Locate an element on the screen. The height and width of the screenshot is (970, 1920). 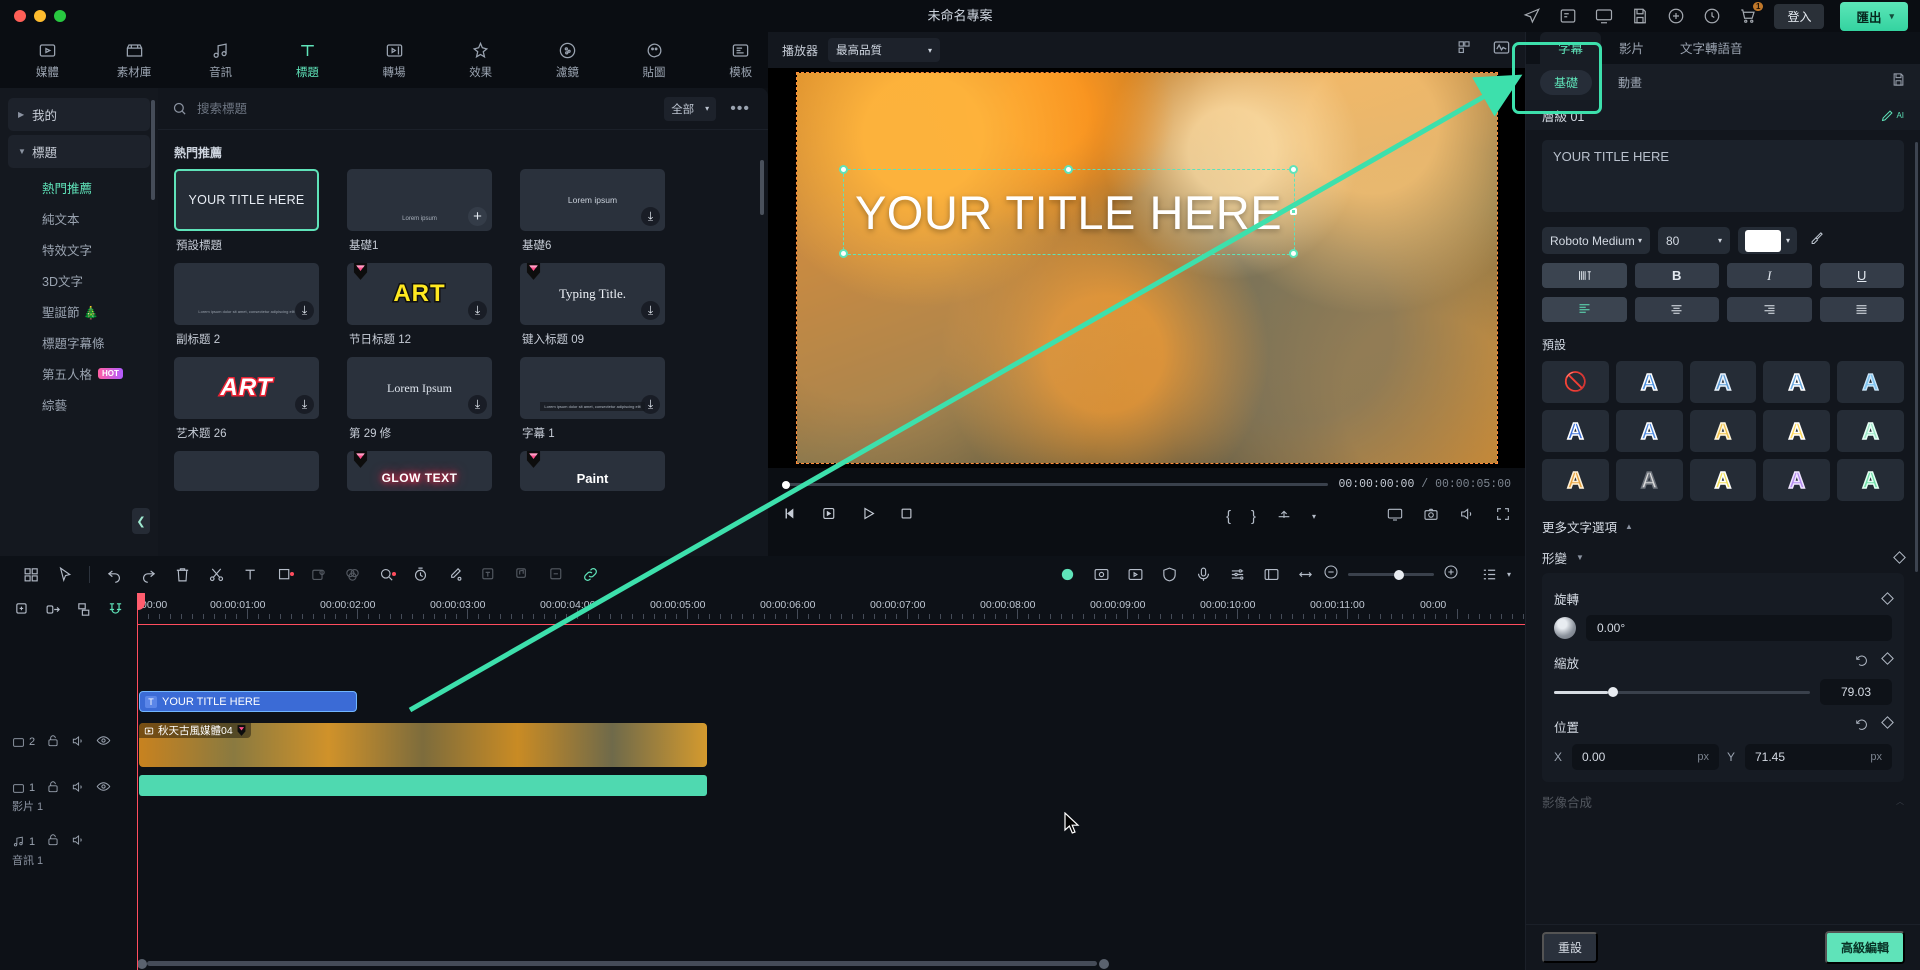
chevron-down-icon: ▾ is located at coordinates (1509, 574).